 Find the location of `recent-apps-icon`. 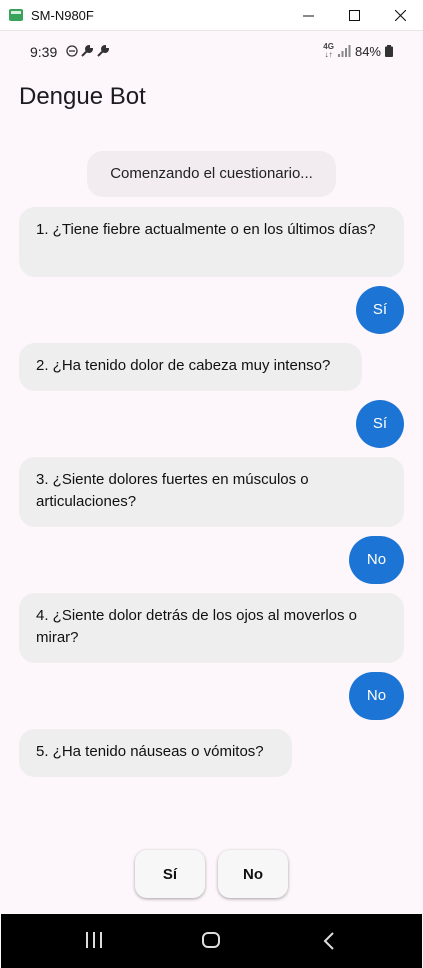

recent-apps-icon is located at coordinates (94, 940).